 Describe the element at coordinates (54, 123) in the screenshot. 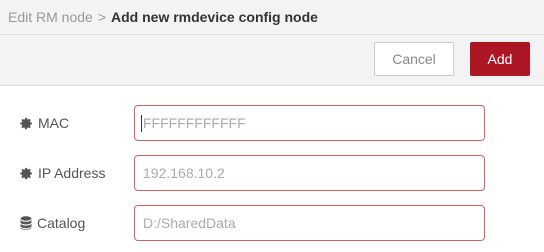

I see `mac-label-text: MAC` at that location.